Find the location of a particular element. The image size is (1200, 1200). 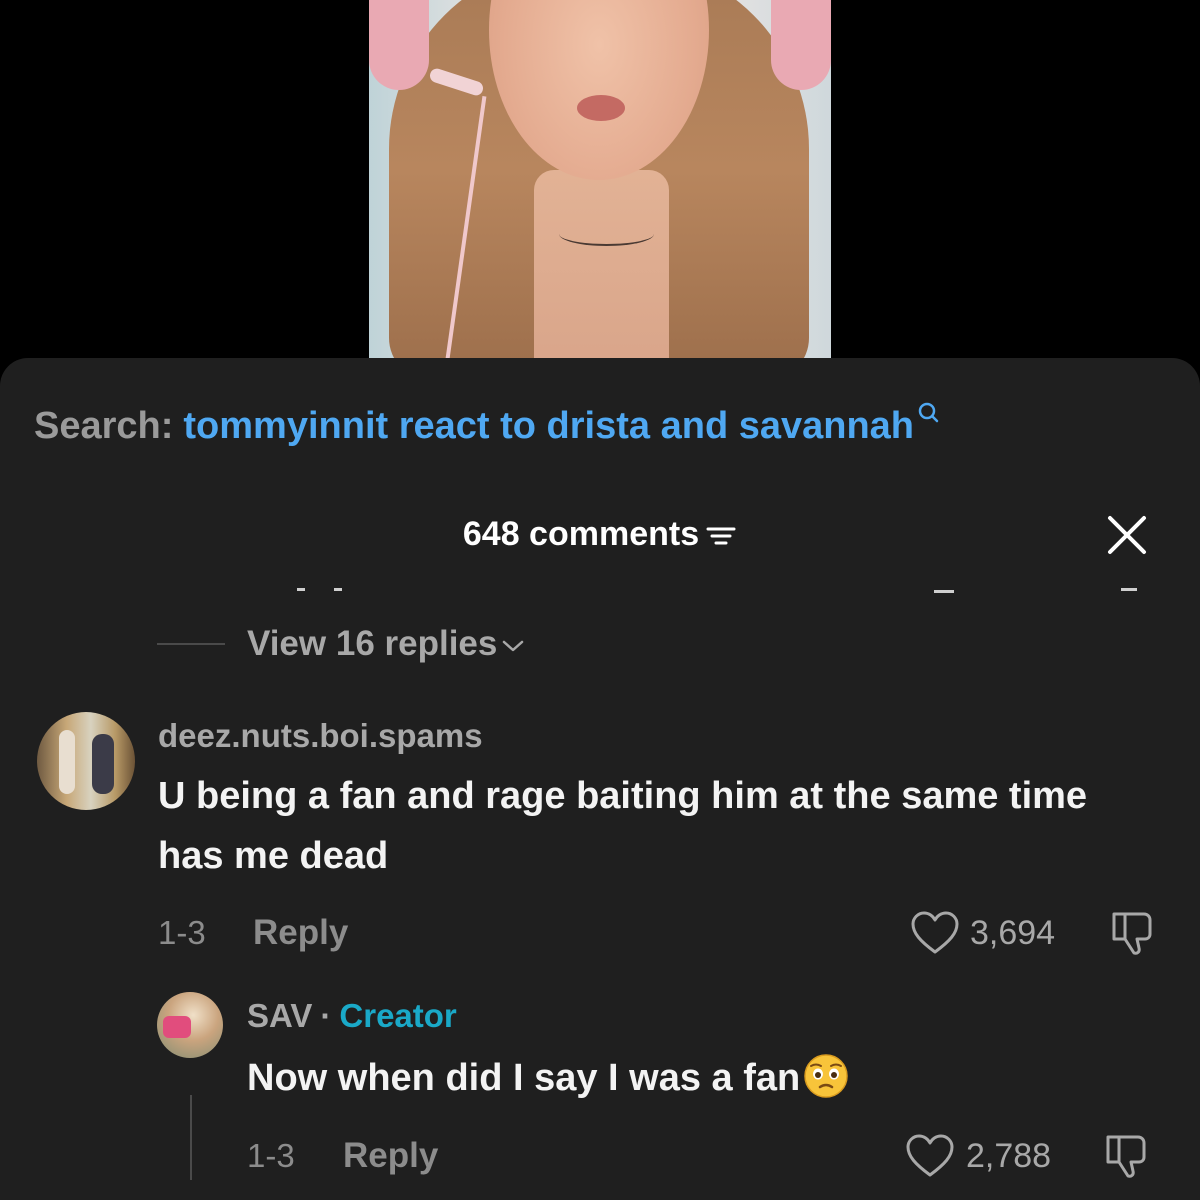

chevron-down-icon is located at coordinates (513, 645).